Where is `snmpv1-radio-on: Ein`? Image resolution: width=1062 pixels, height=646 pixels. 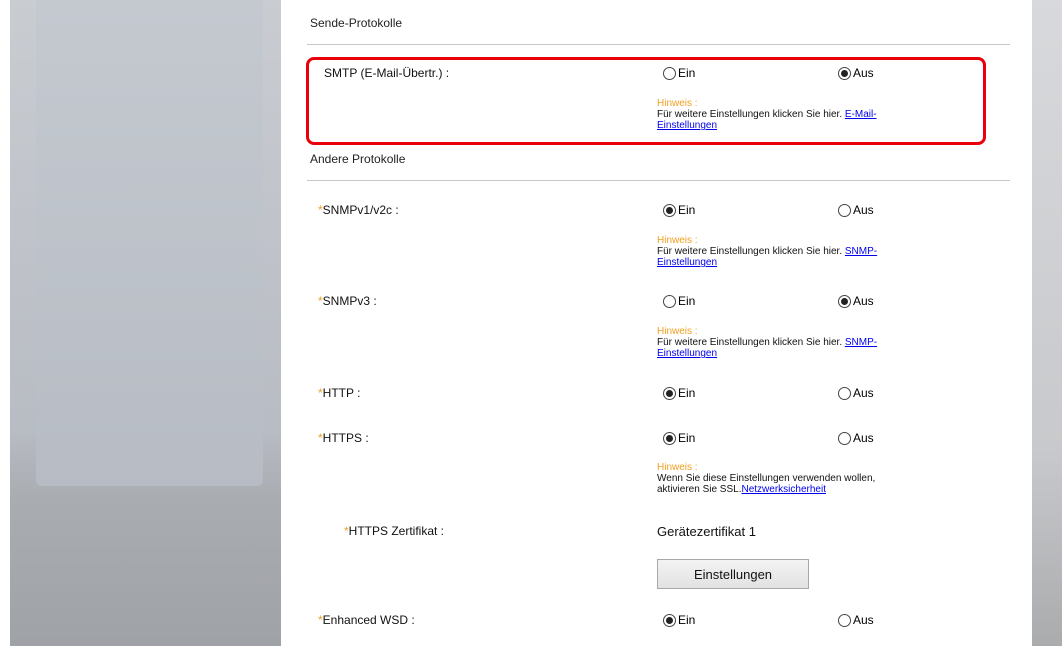
snmpv1-radio-on: Ein is located at coordinates (679, 210).